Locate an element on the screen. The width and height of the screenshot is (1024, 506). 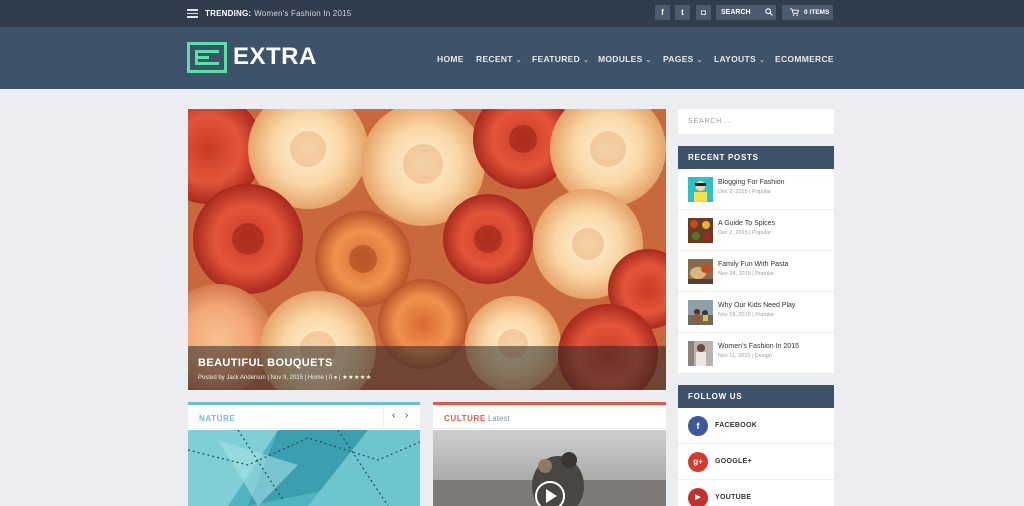
post-title: Blogging For Fashion is located at coordinates (751, 182).